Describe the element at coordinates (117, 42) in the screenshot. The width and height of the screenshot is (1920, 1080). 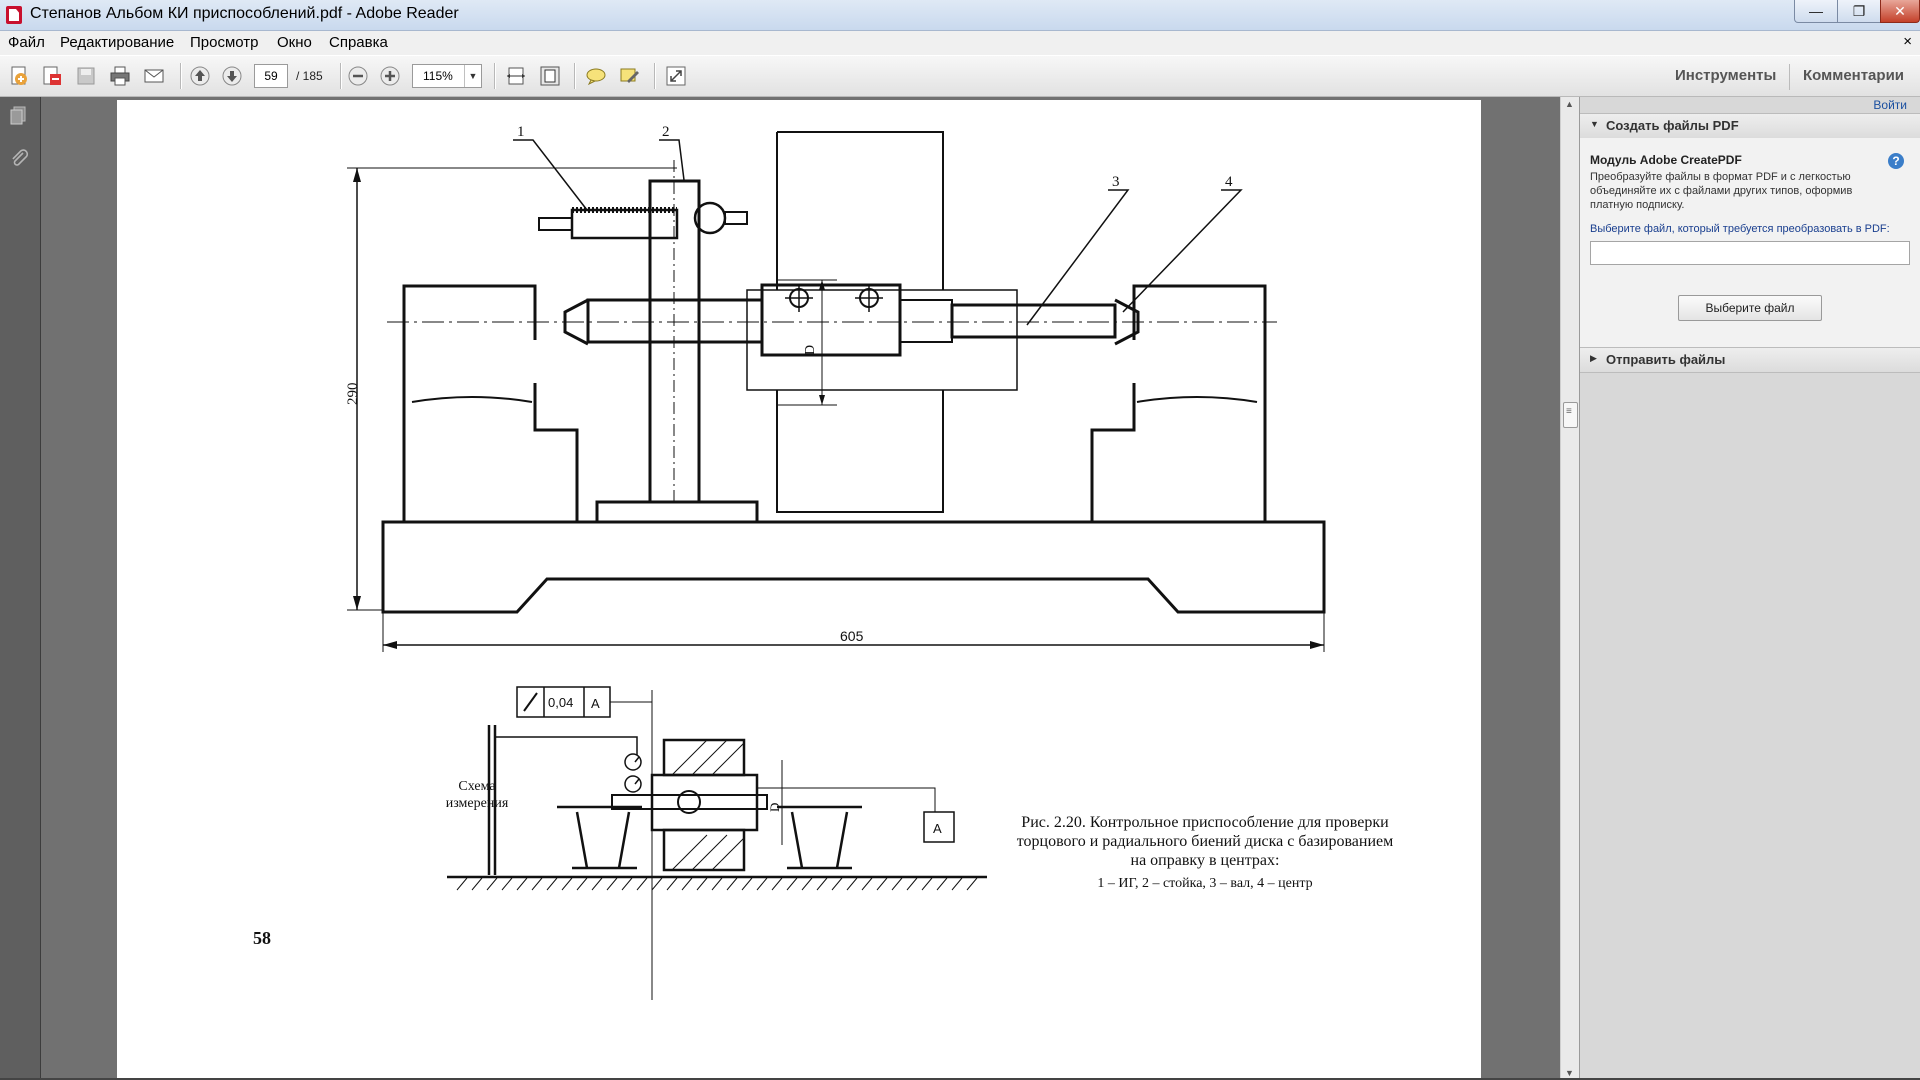
I see `menu-edit: Редактирование` at that location.